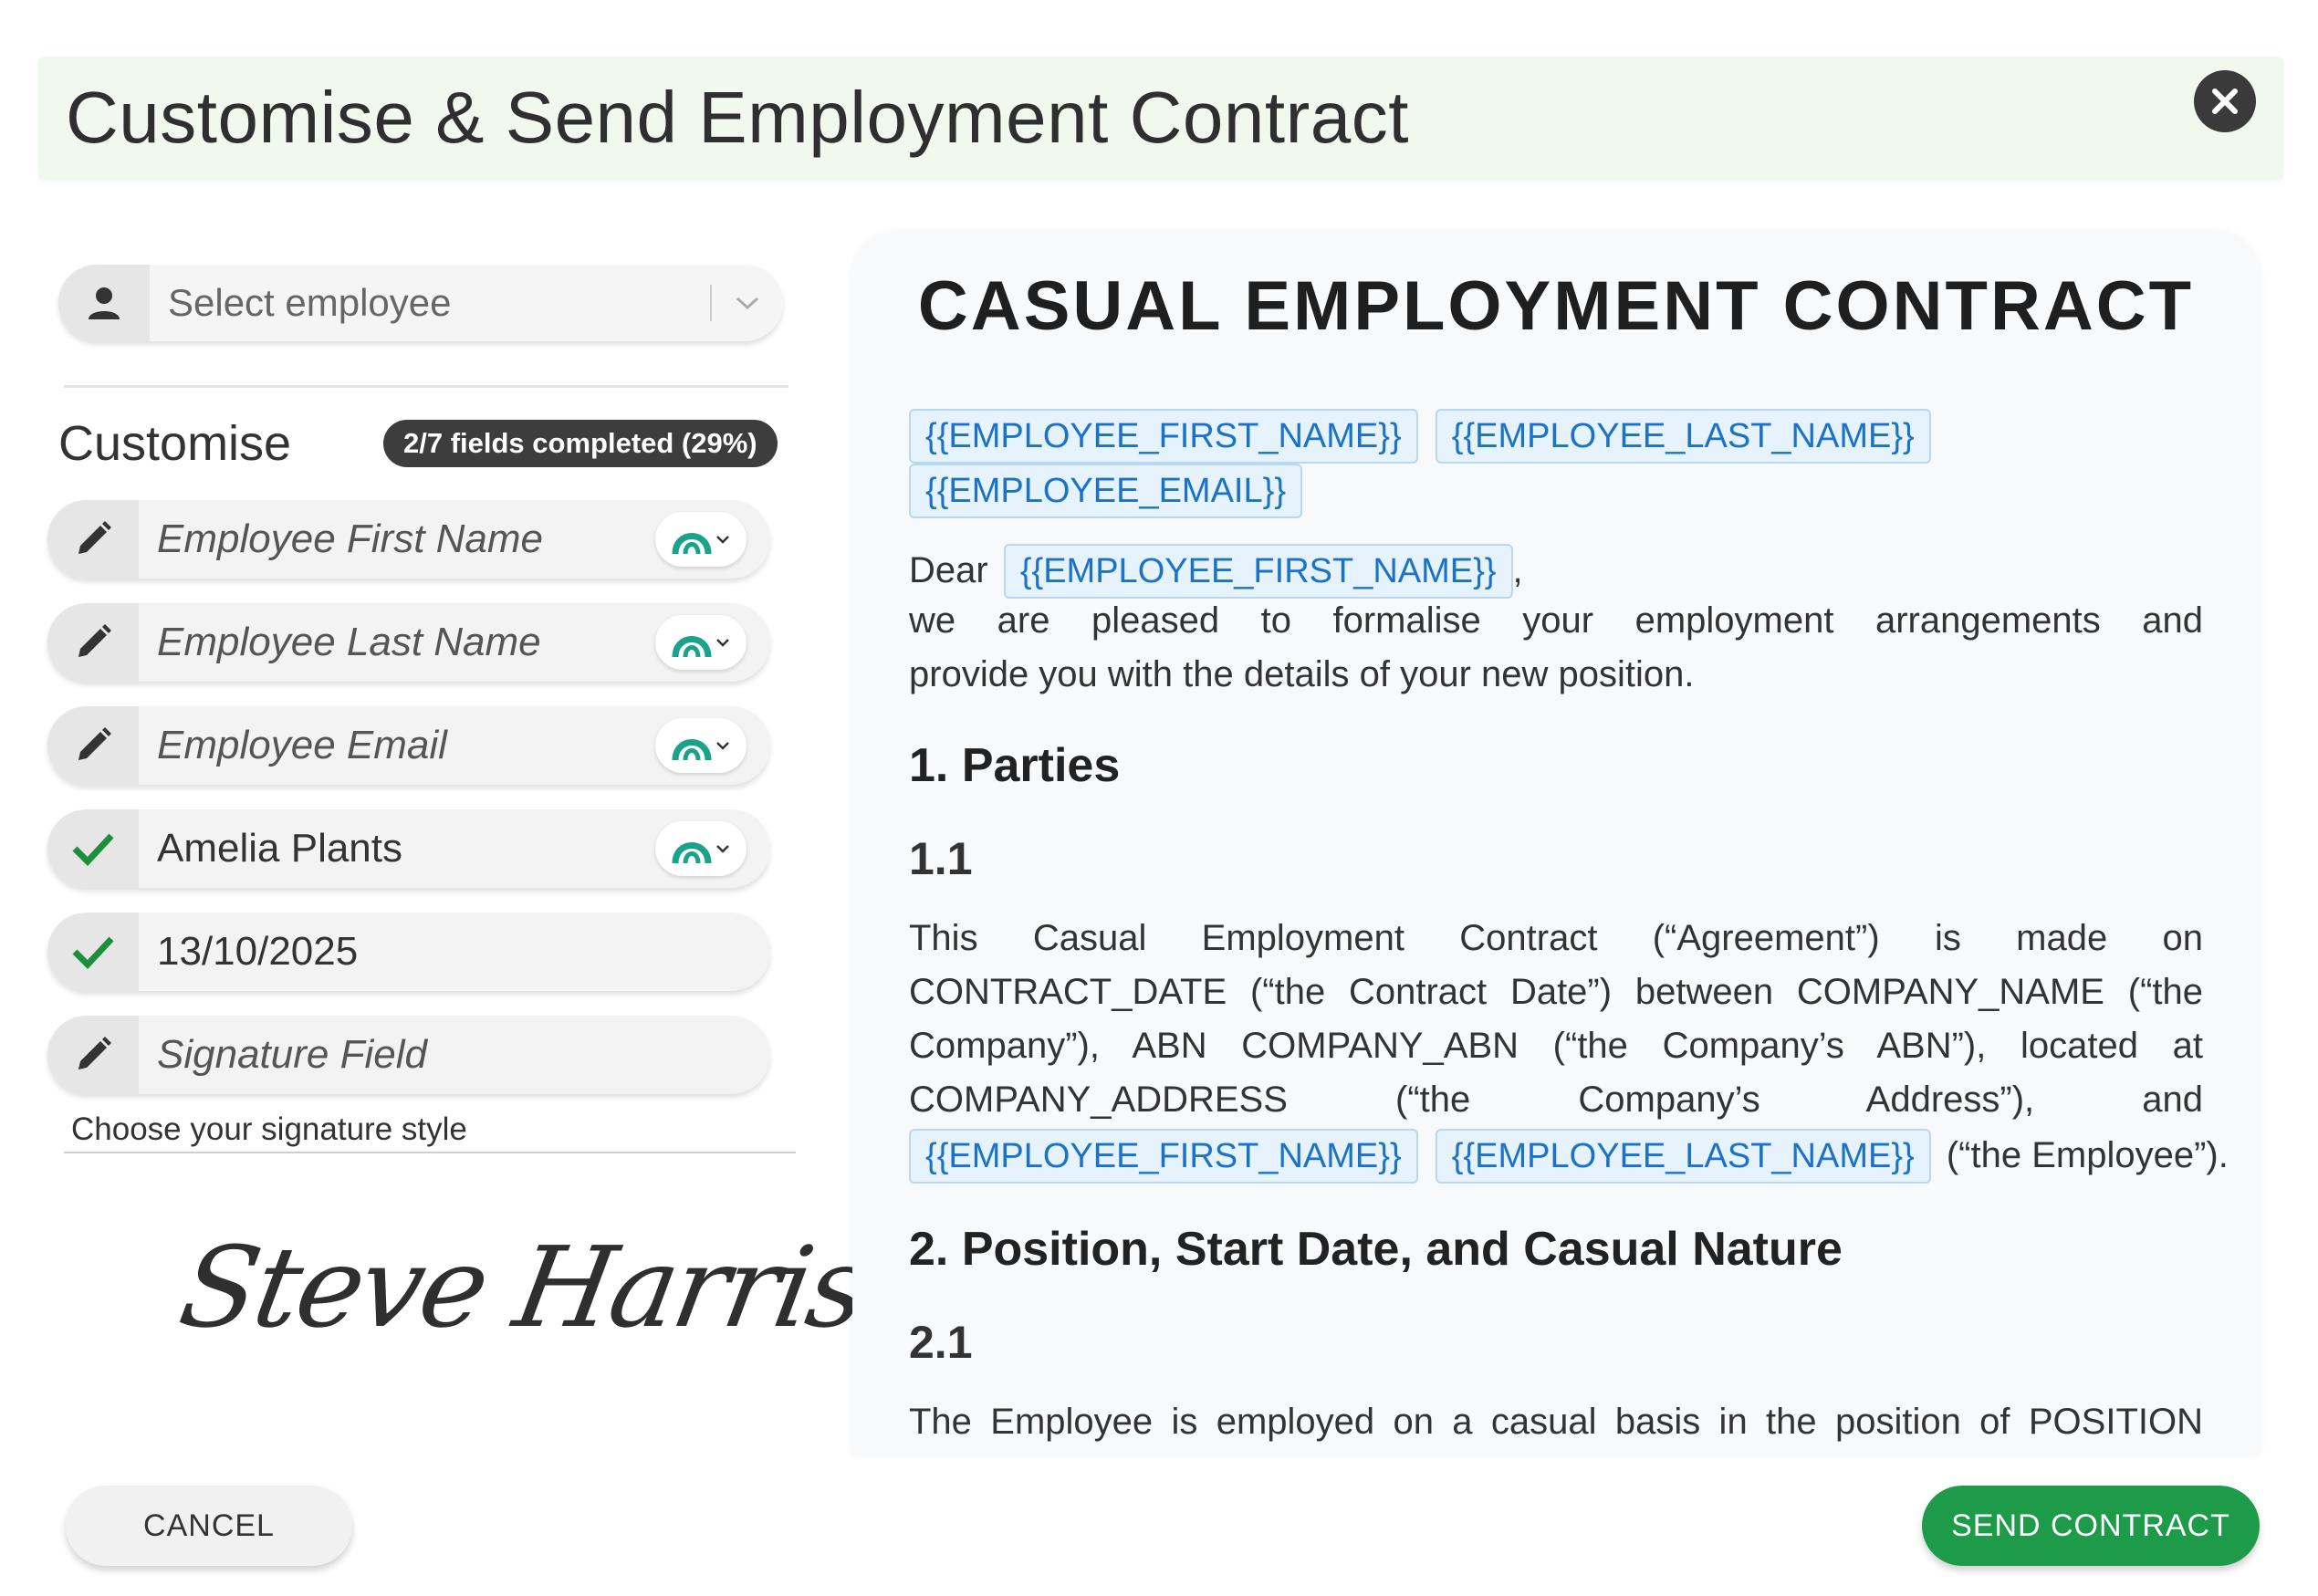 Image resolution: width=2318 pixels, height=1596 pixels. I want to click on token-email: {{EMPLOYEE_EMAIL}}, so click(1106, 491).